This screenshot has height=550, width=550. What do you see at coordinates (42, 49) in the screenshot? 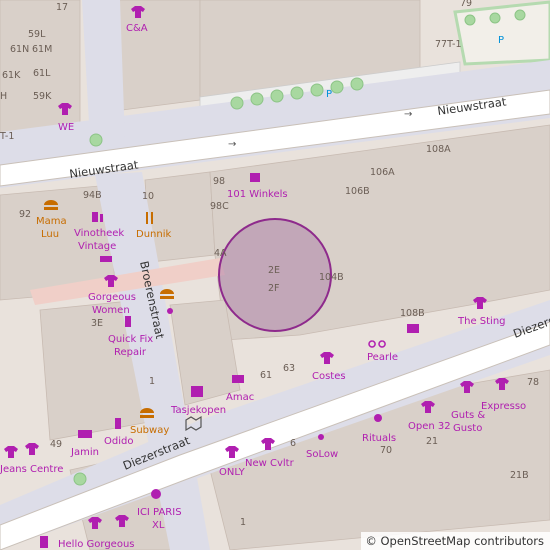
I see `house-number: 61M` at bounding box center [42, 49].